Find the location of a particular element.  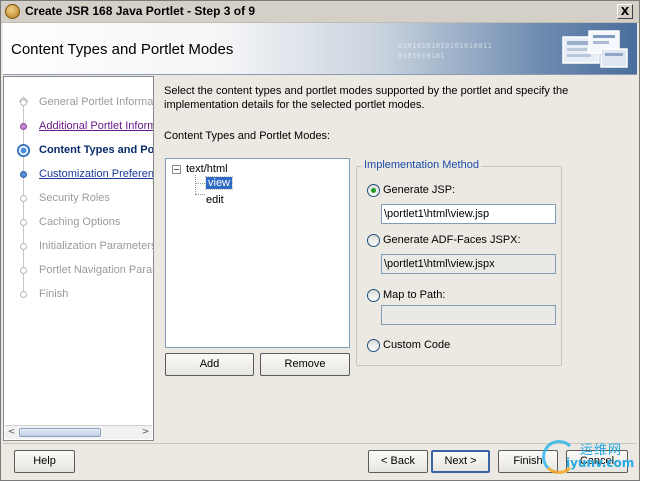

step-label: Finish is located at coordinates (54, 294).